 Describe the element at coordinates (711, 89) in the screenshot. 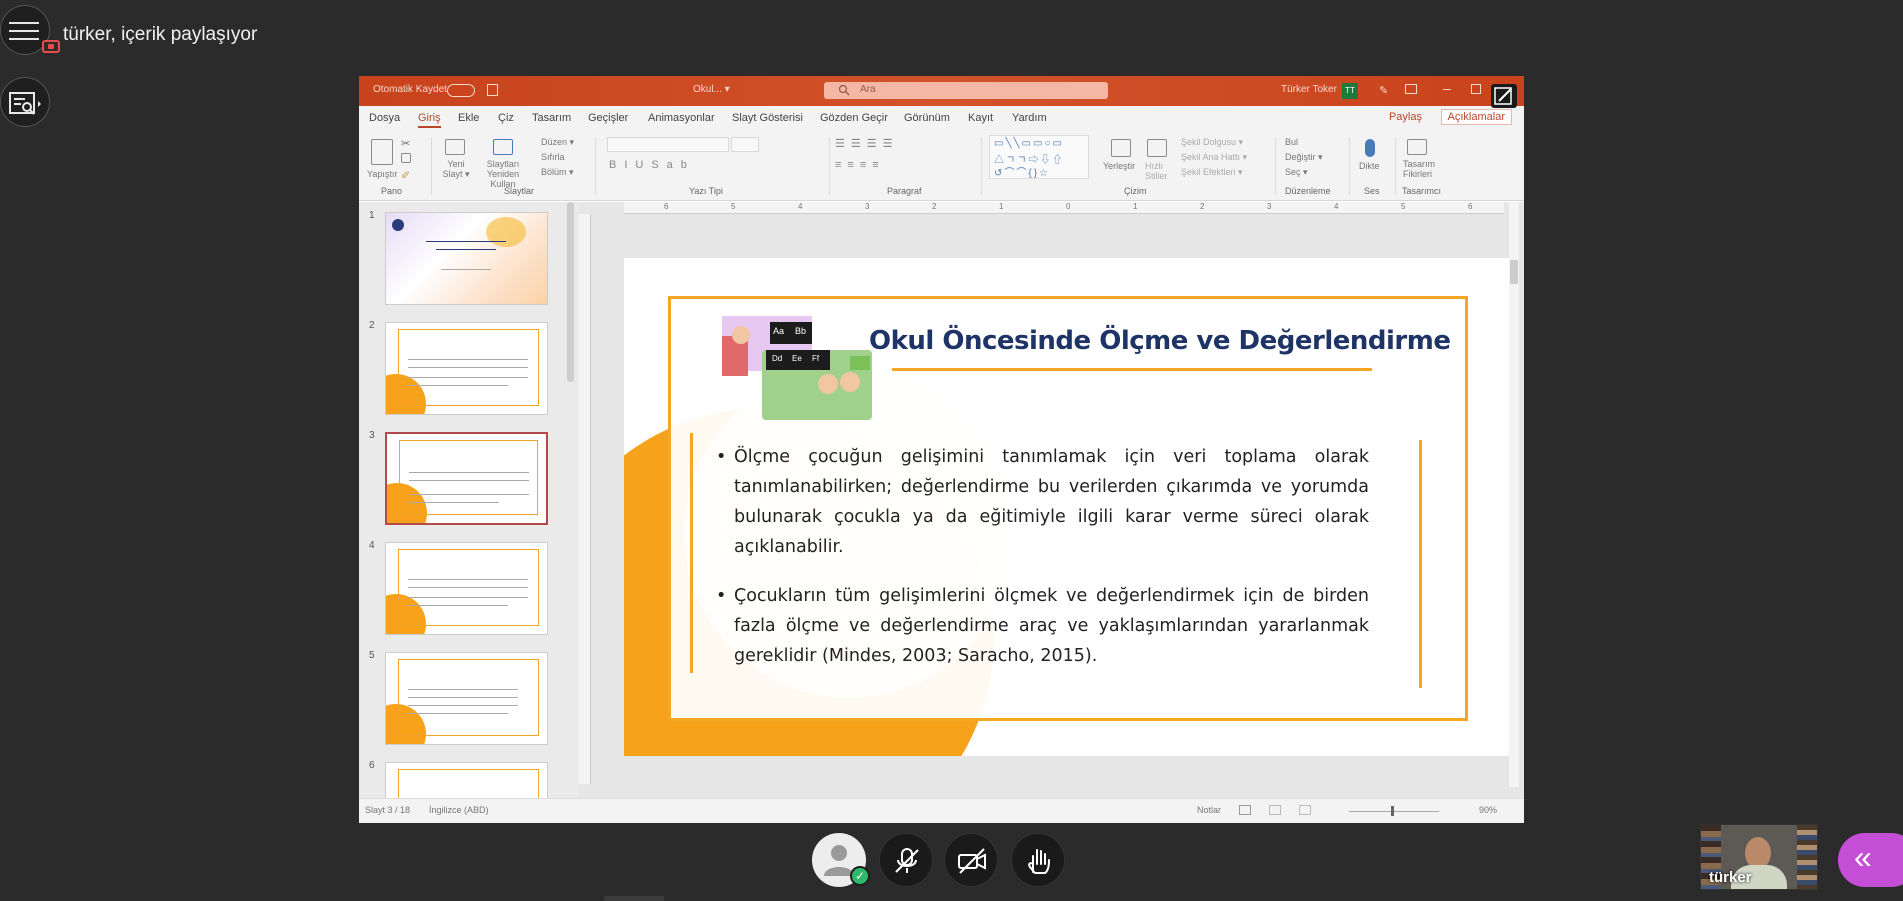

I see `file-name: Okul... ▾` at that location.